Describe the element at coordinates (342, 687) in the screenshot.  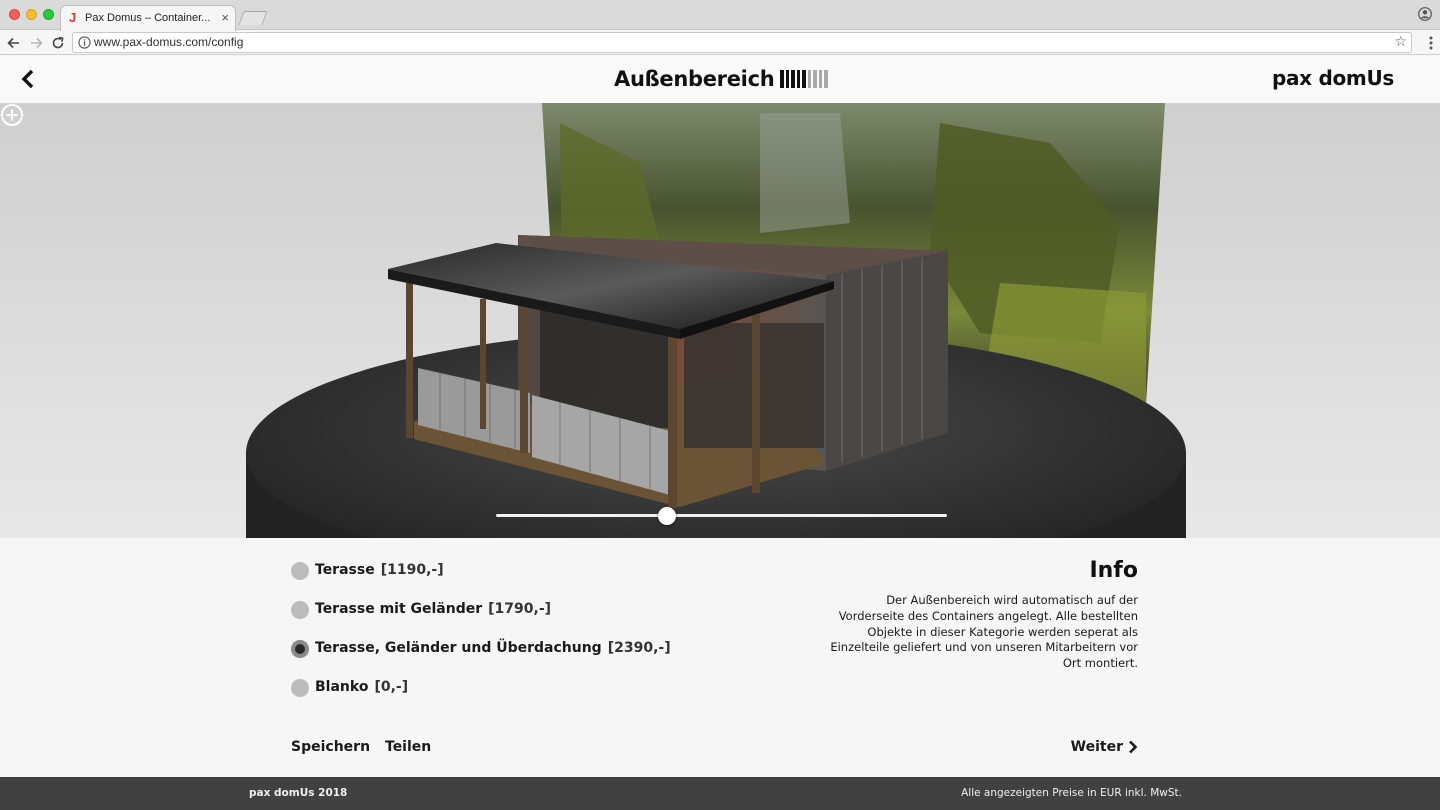
I see `option-label: Blanko` at that location.